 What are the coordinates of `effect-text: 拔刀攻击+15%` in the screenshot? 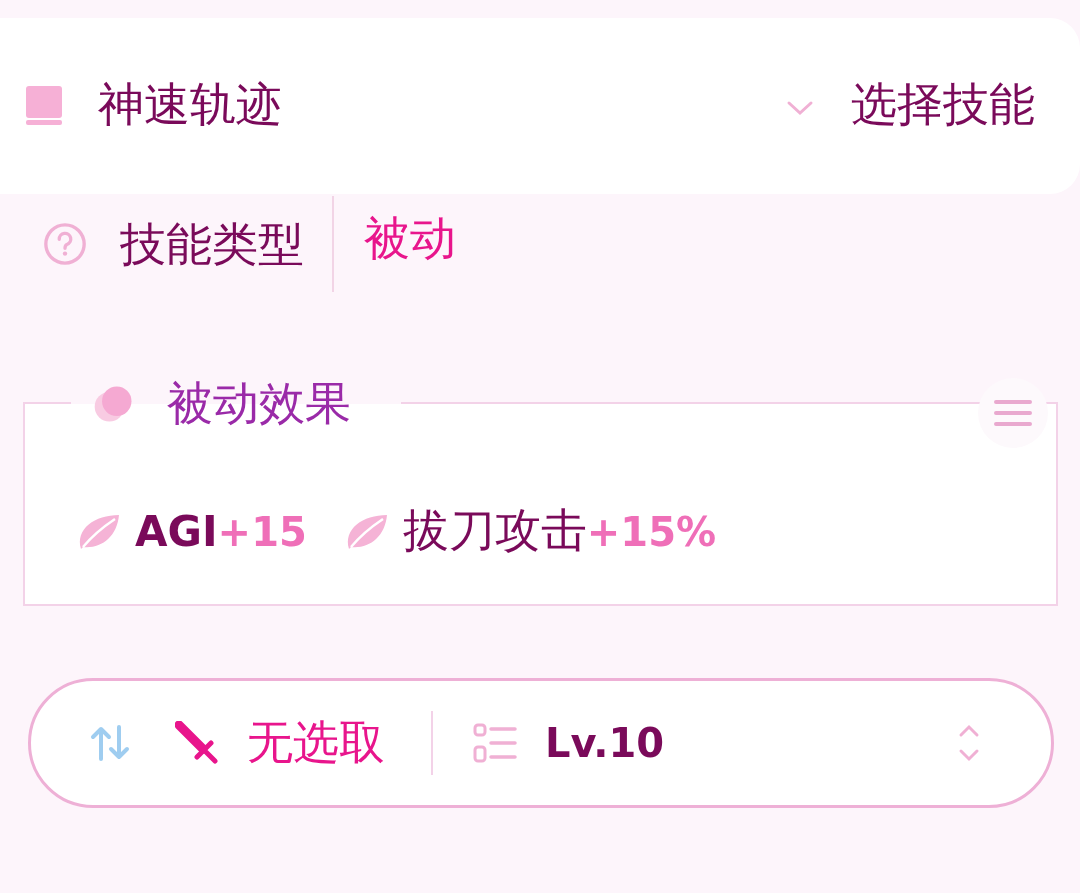 It's located at (559, 530).